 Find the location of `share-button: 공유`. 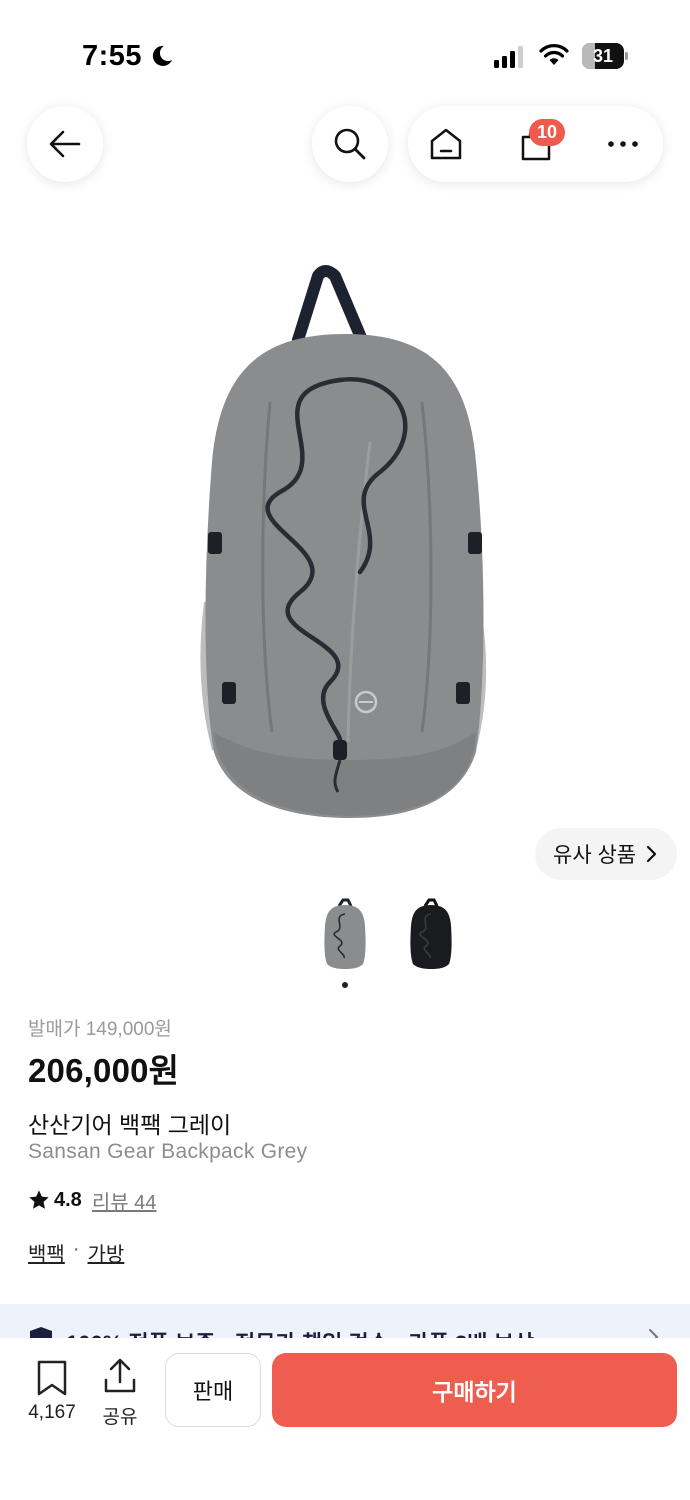

share-button: 공유 is located at coordinates (120, 1393).